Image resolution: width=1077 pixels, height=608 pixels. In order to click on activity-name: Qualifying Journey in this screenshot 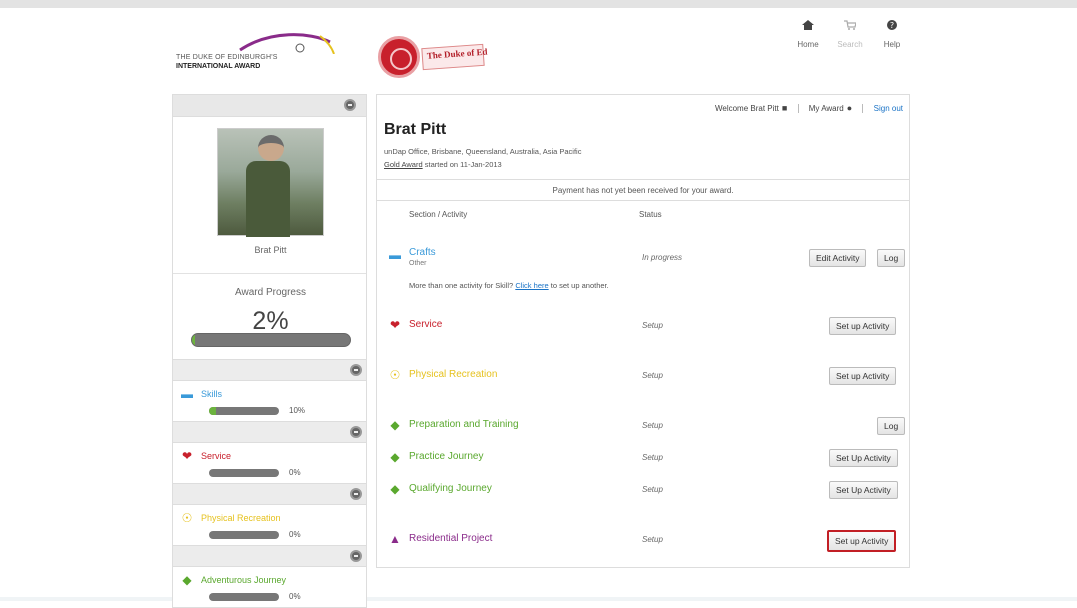, I will do `click(450, 488)`.